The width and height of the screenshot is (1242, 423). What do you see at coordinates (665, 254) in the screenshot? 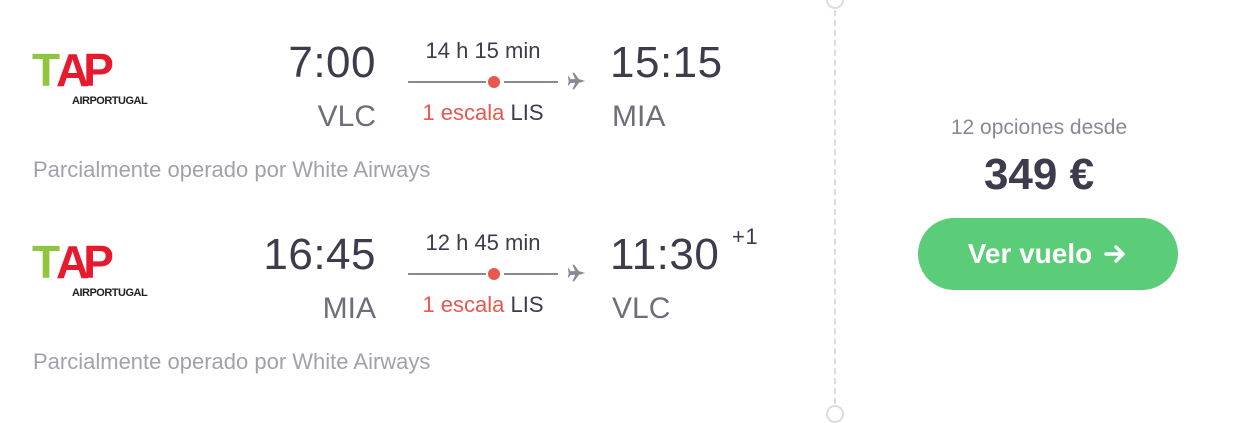
I see `arrival-time-value: 11:30` at bounding box center [665, 254].